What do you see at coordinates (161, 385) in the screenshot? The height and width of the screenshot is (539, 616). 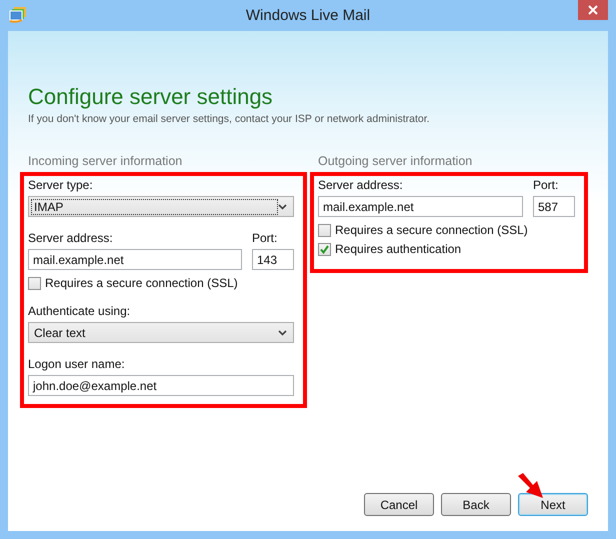 I see `input-field: john.doe@example.net` at bounding box center [161, 385].